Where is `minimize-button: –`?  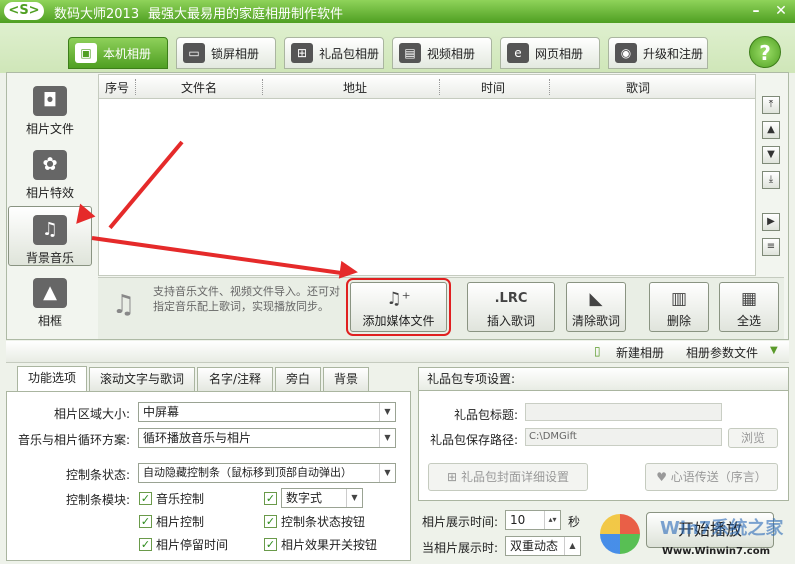
minimize-button: – is located at coordinates (756, 11).